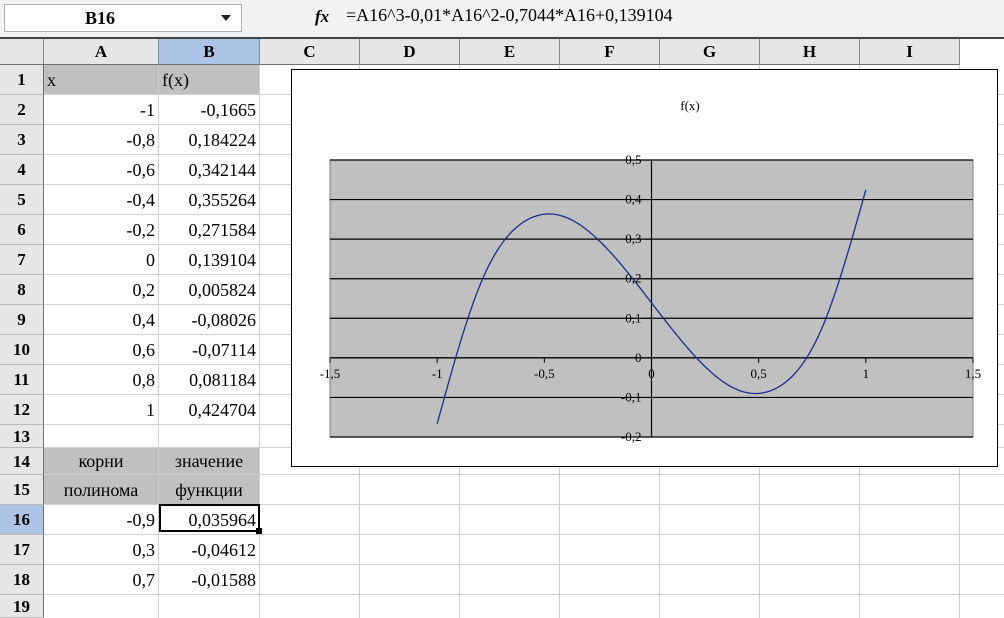 The height and width of the screenshot is (618, 1004). Describe the element at coordinates (22, 110) in the screenshot. I see `row-header-2: 2` at that location.